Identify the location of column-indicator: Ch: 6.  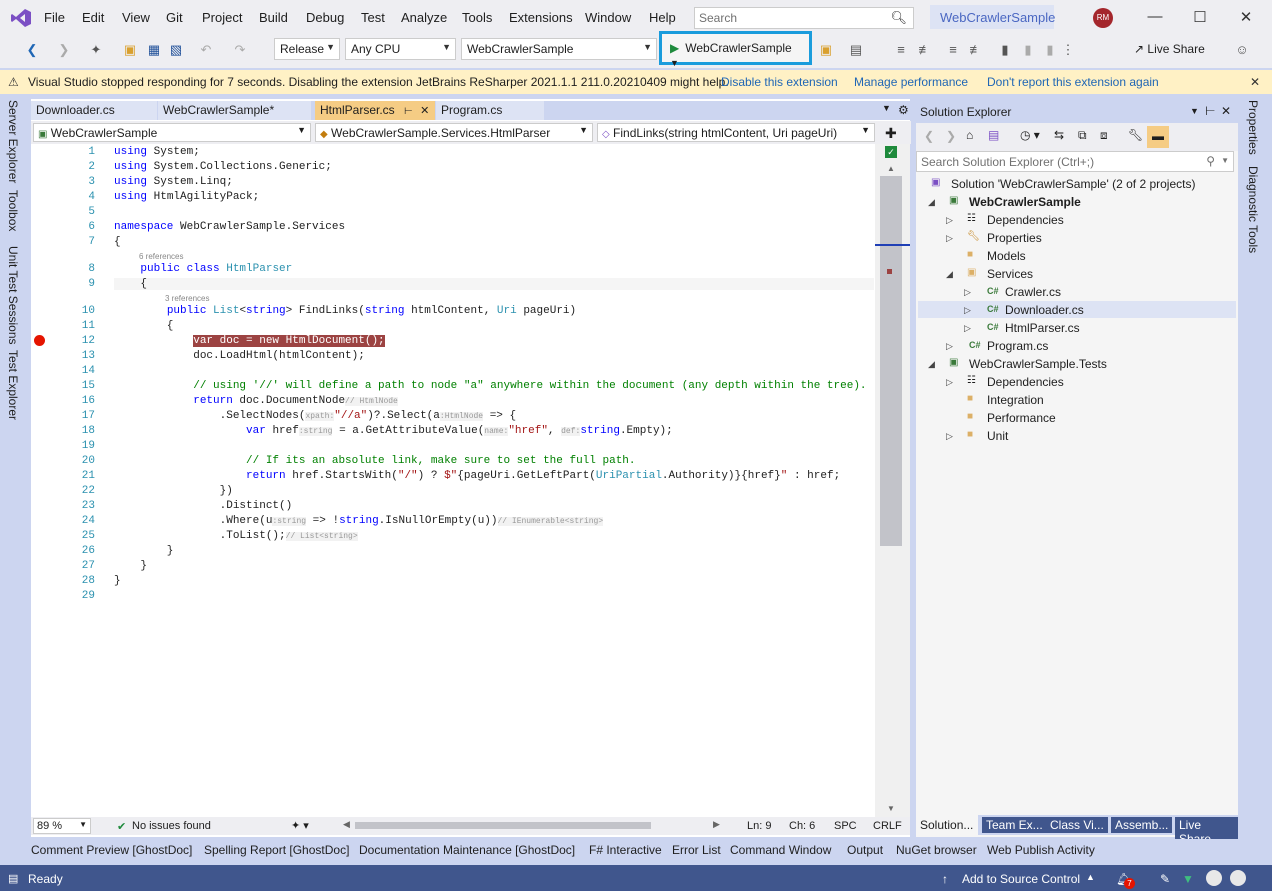
(802, 826).